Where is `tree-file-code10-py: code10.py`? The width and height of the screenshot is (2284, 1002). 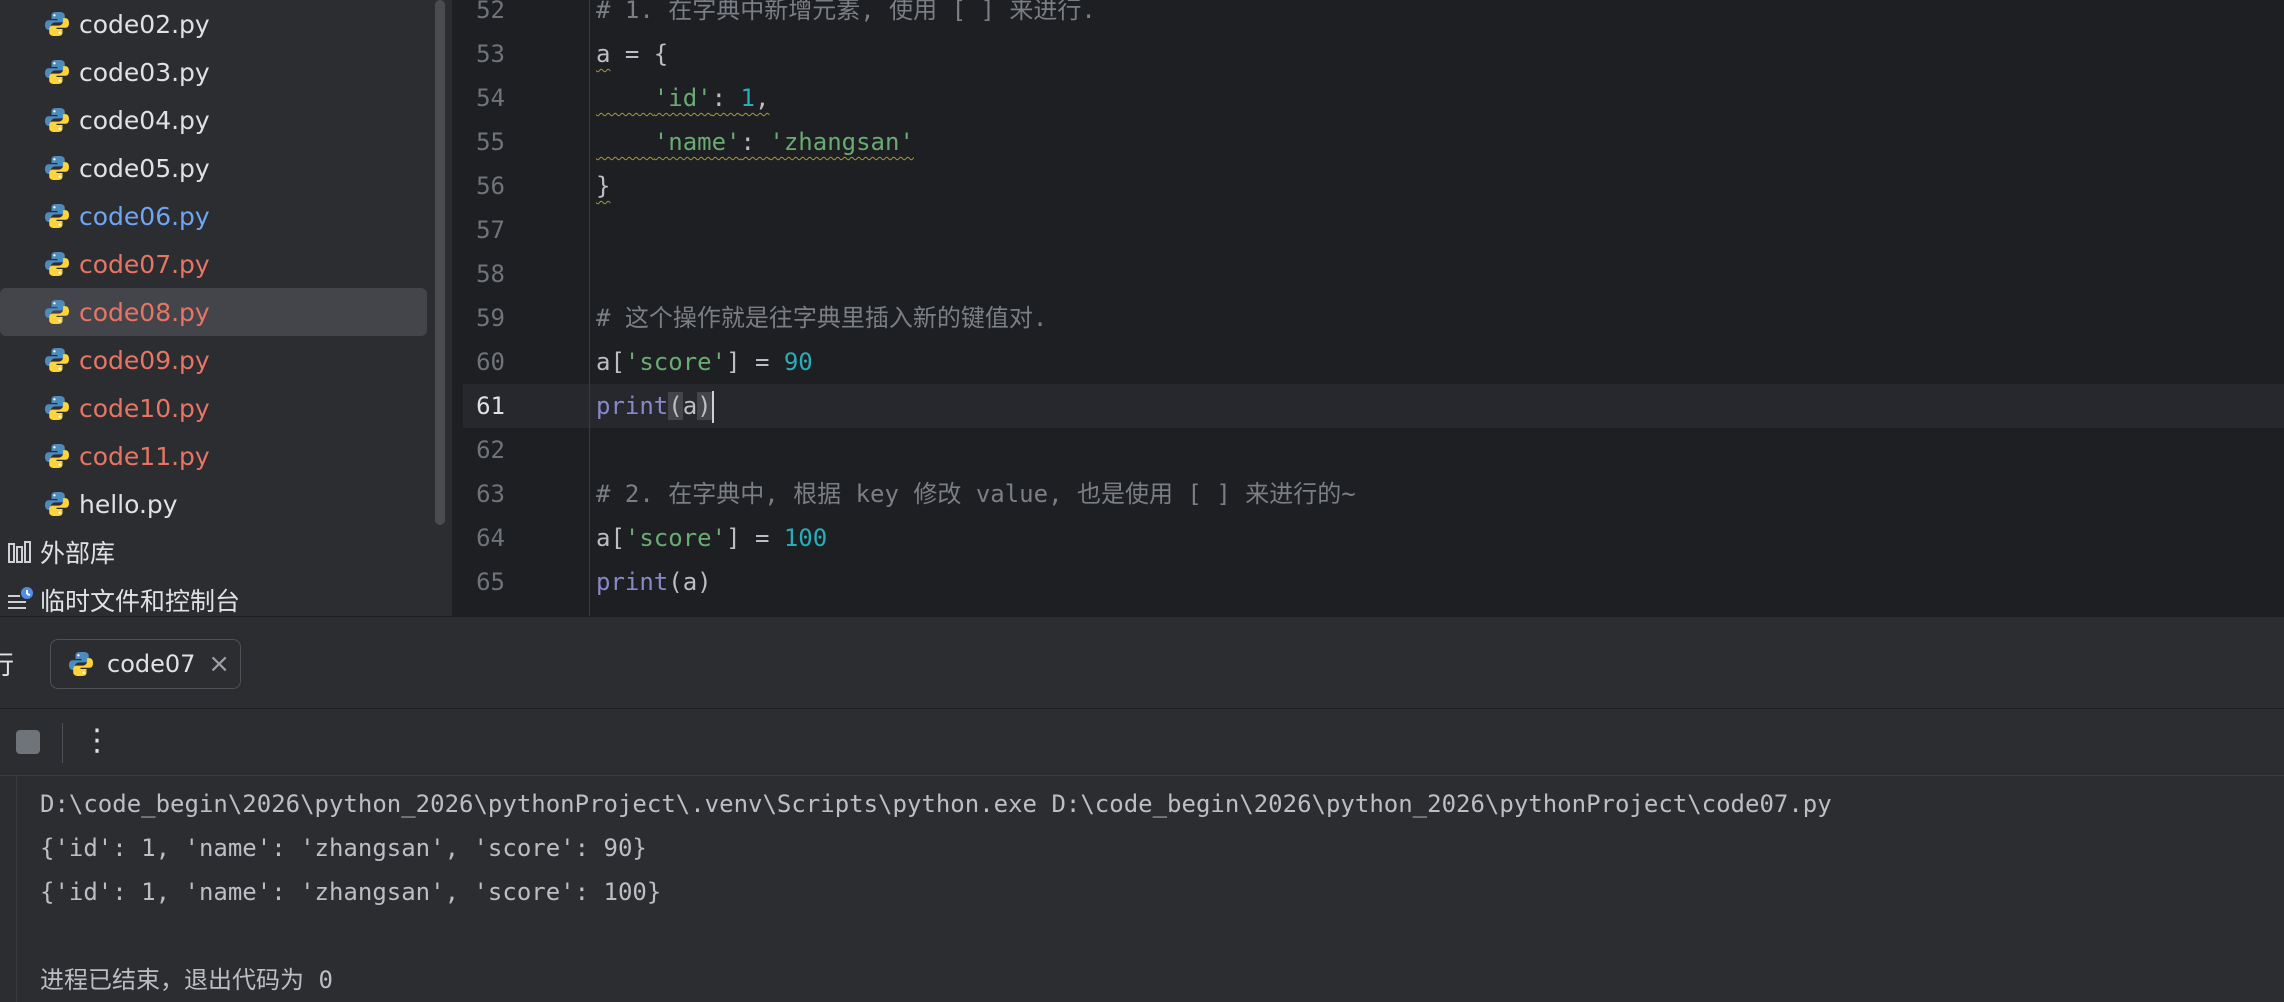 tree-file-code10-py: code10.py is located at coordinates (213, 408).